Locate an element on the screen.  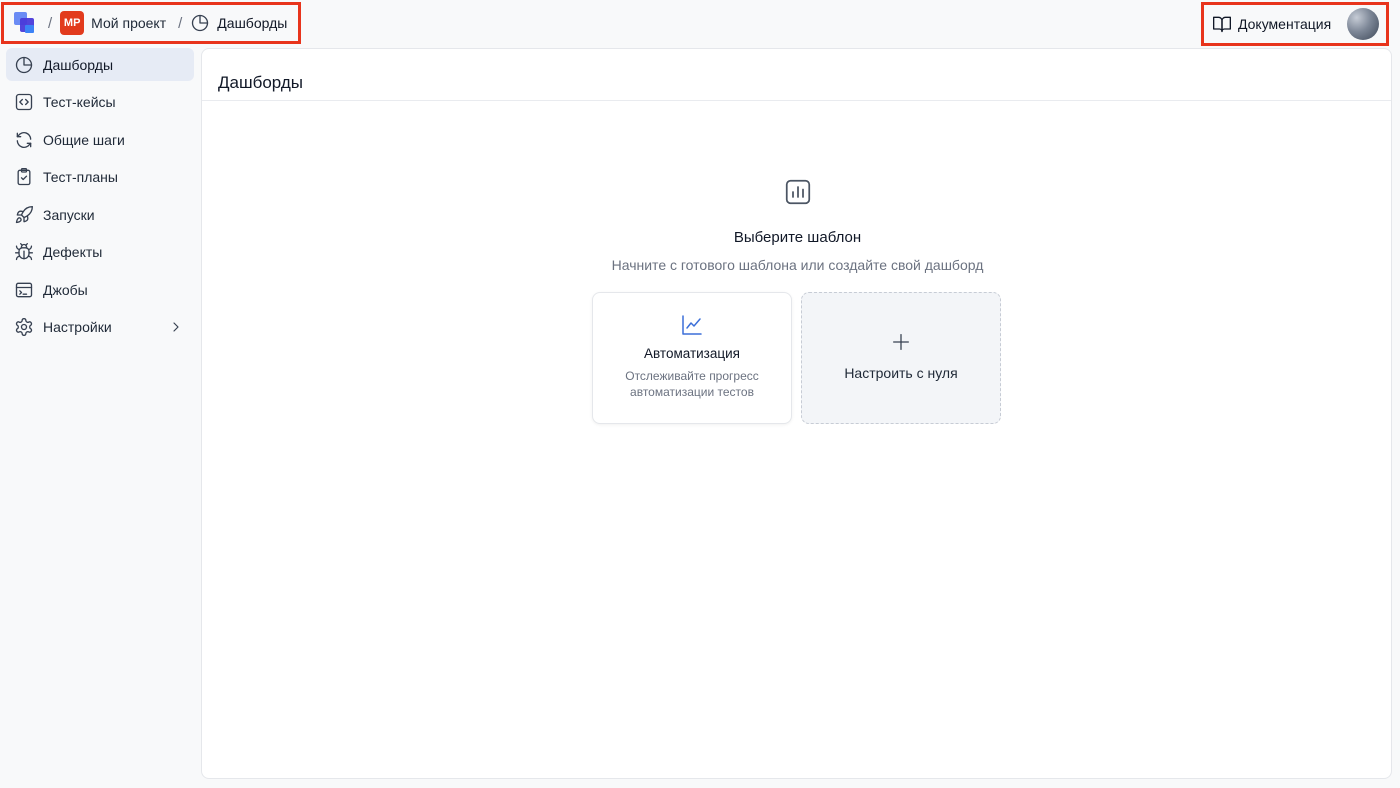
bar-chart-icon is located at coordinates (798, 192).